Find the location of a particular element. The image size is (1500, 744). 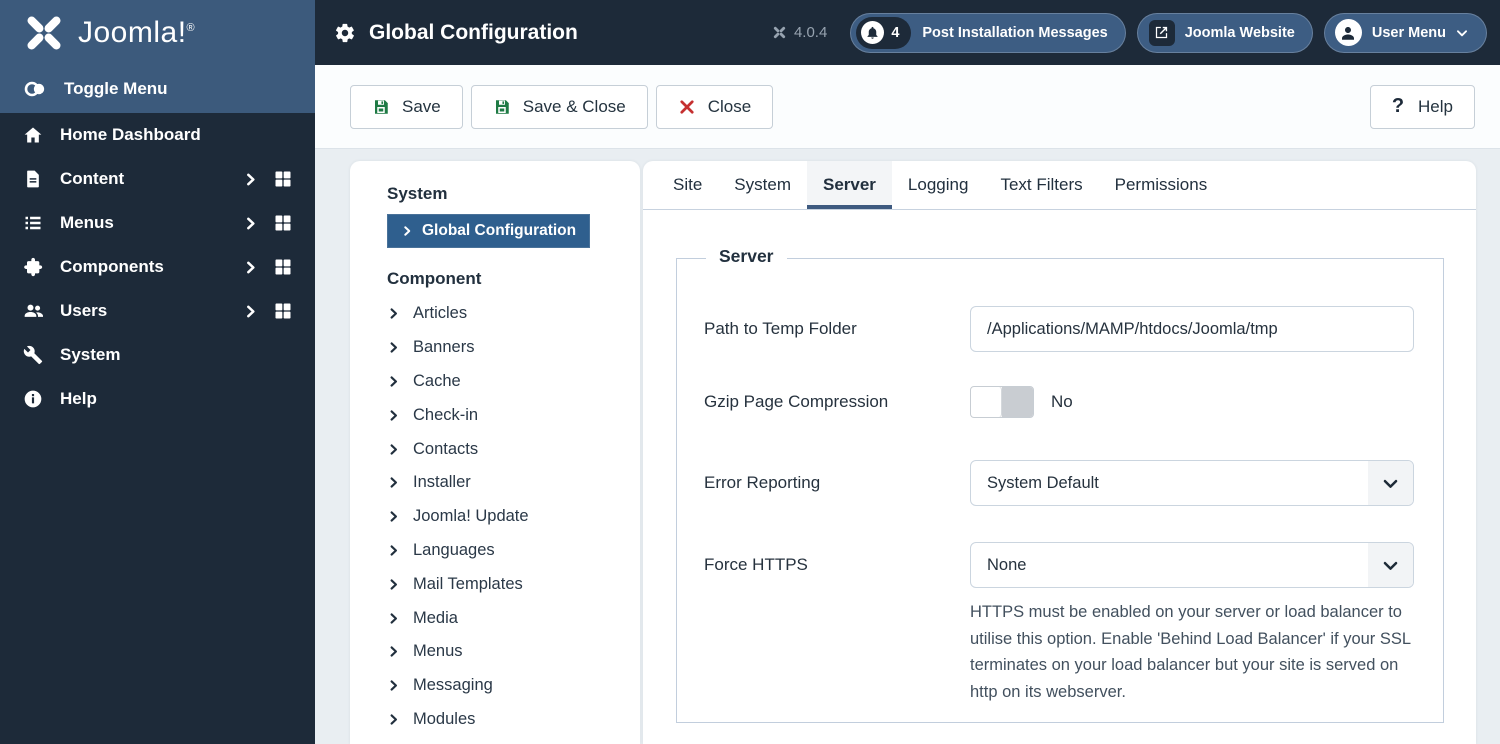

joomla-version-icon is located at coordinates (779, 32).